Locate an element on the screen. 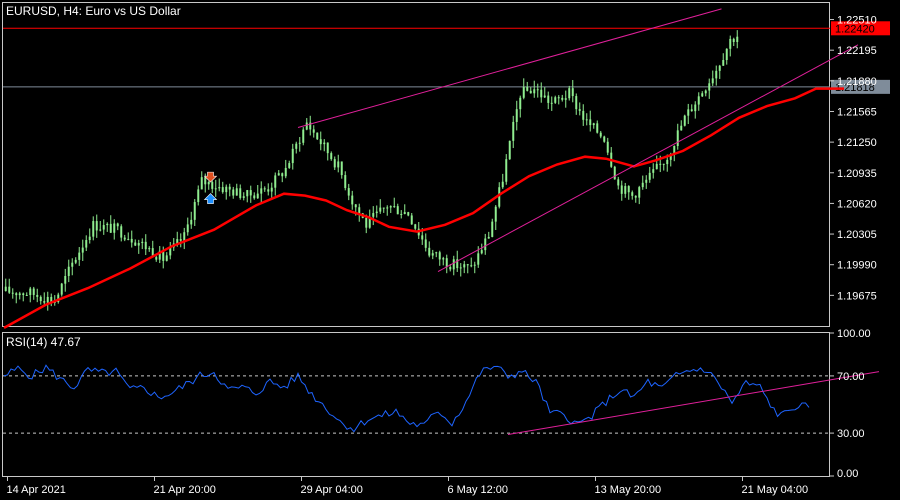 This screenshot has height=500, width=900. time-tick-label: 21 Apr 20:00 is located at coordinates (185, 490).